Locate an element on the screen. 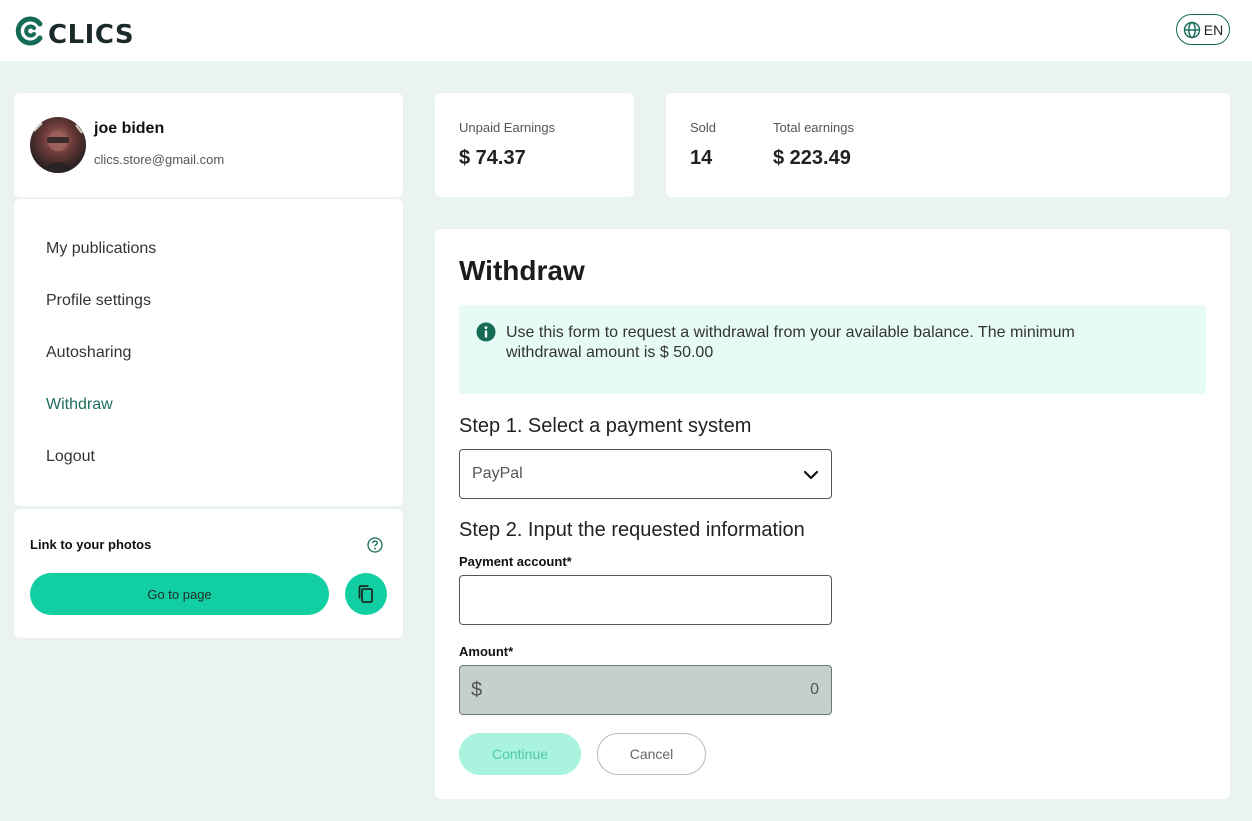 This screenshot has width=1252, height=821. logo-text: CLICS is located at coordinates (91, 35).